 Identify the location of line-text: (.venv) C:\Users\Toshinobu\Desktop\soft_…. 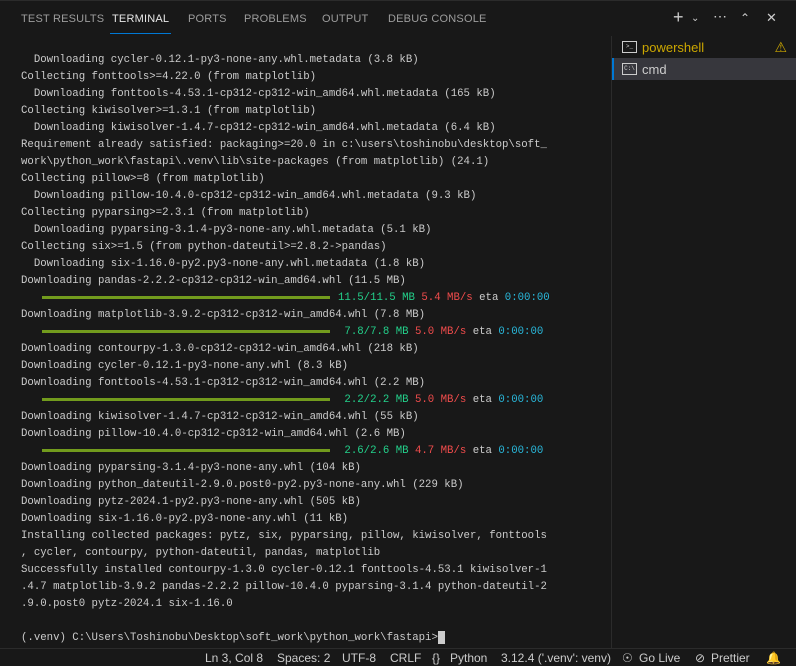
(229, 638).